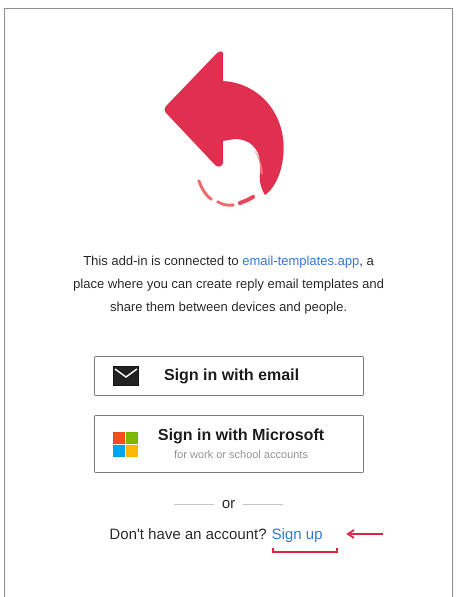 The image size is (456, 597). I want to click on website-link: email-templates.app, so click(301, 260).